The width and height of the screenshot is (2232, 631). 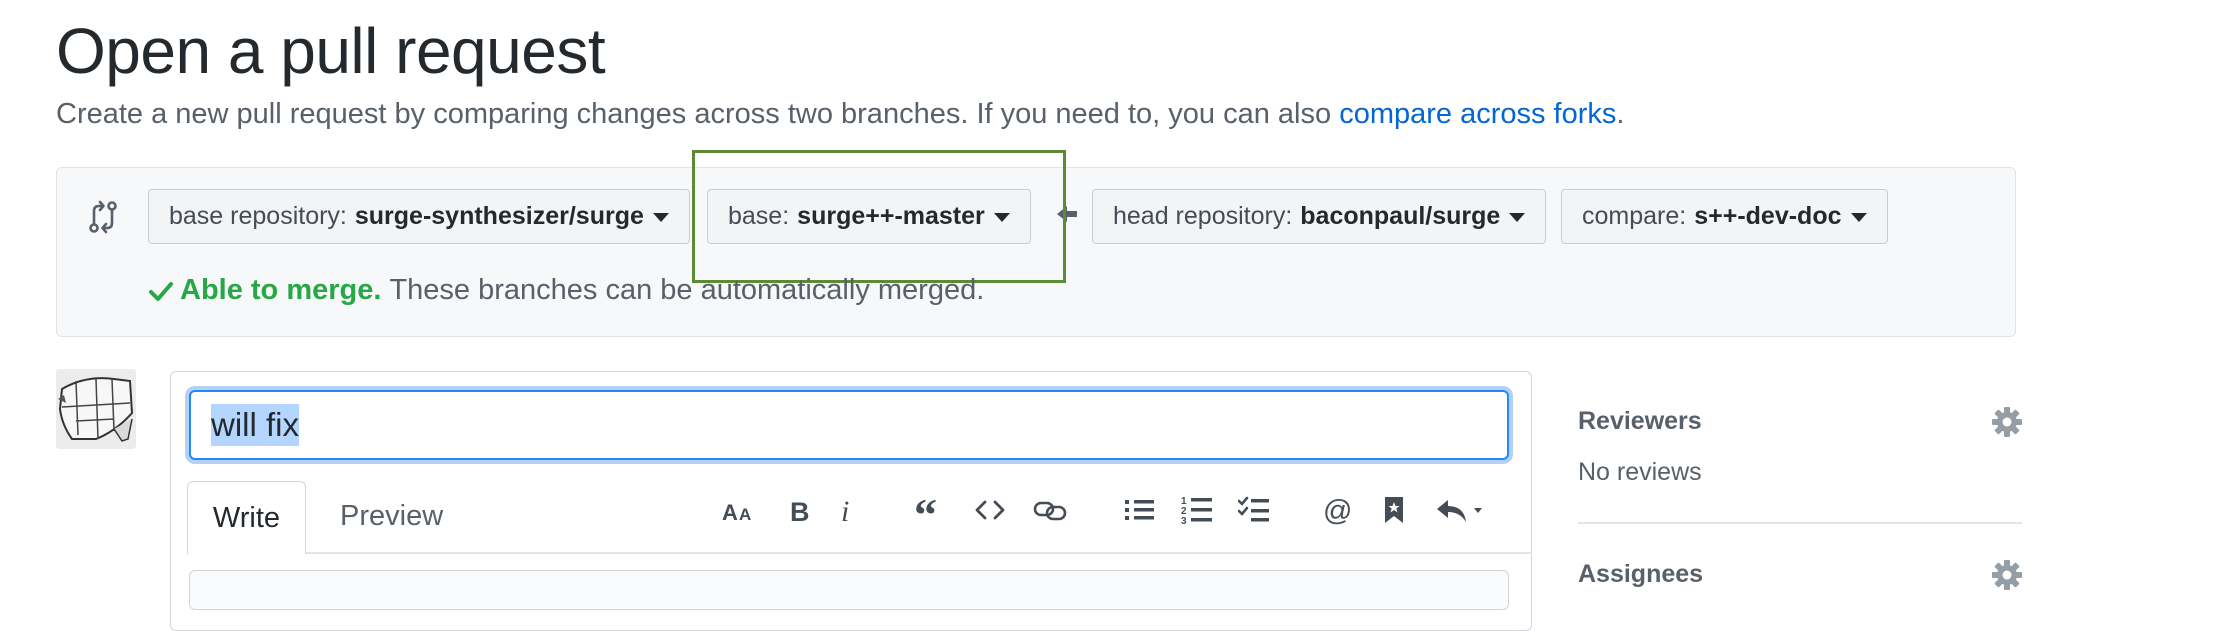 I want to click on head-repository-label: head repository:, so click(x=1203, y=216).